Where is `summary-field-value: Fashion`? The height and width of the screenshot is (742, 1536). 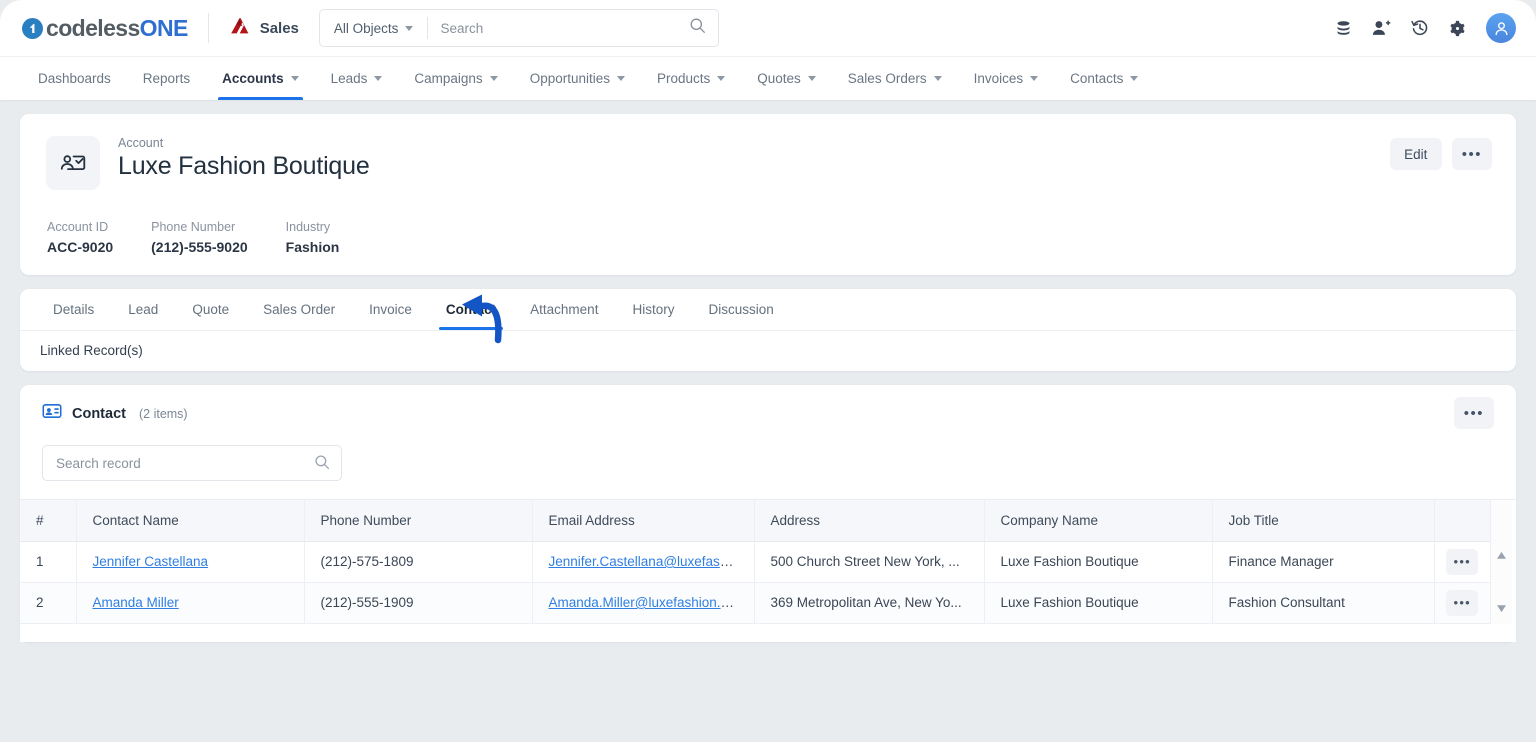
summary-field-value: Fashion is located at coordinates (312, 247).